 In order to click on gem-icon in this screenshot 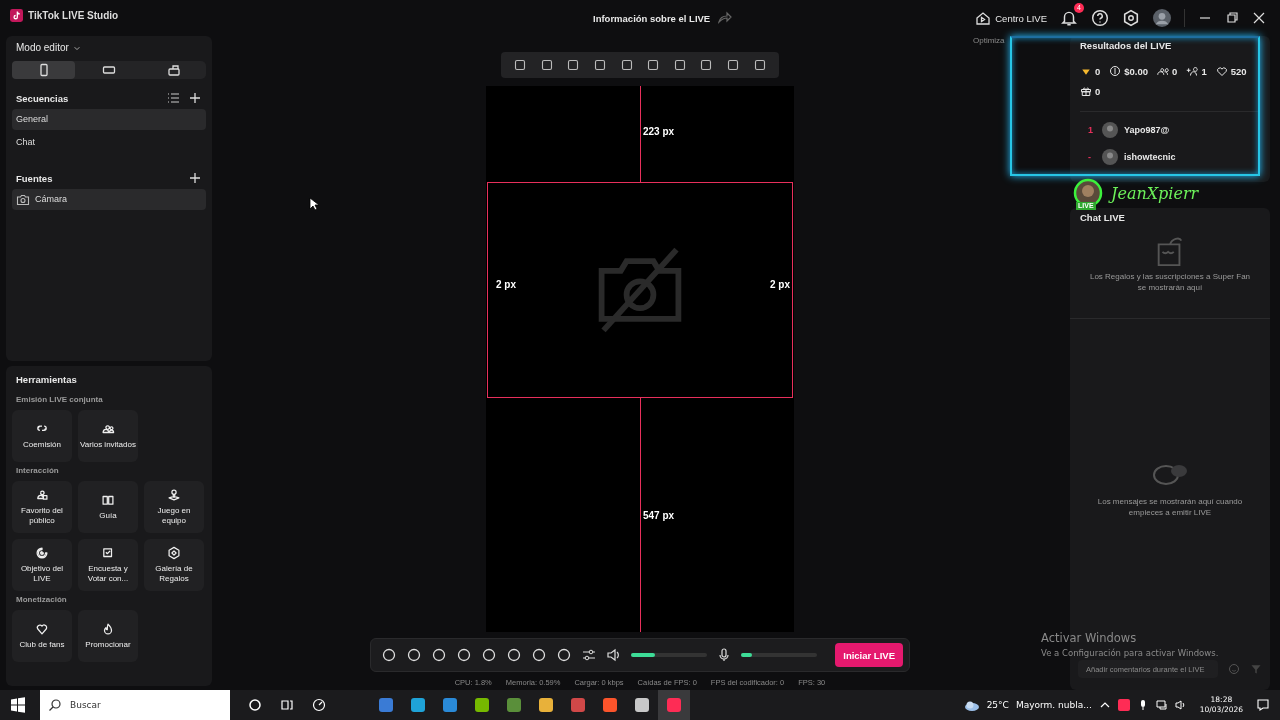, I will do `click(174, 553)`.